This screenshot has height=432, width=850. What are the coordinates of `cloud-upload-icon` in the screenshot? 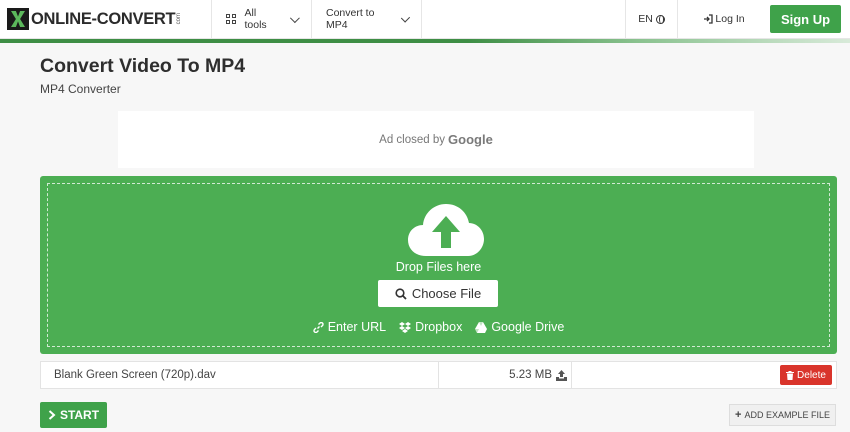 It's located at (446, 230).